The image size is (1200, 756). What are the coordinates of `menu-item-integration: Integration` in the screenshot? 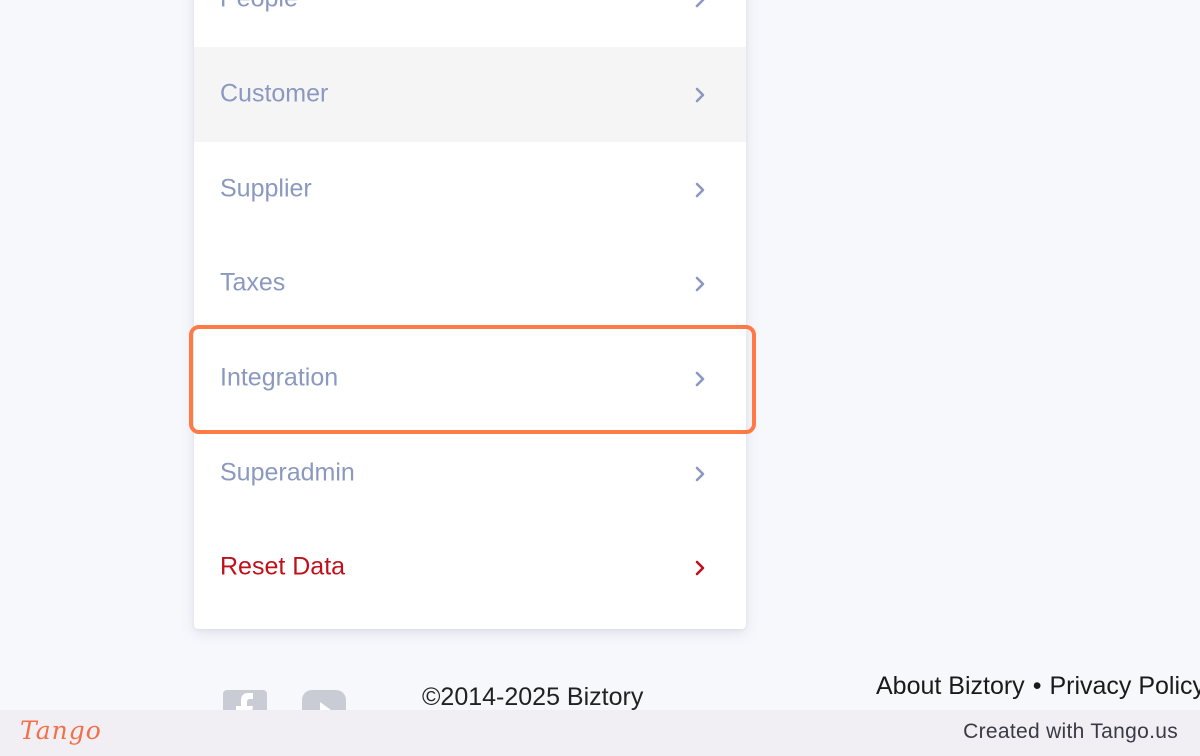 It's located at (470, 378).